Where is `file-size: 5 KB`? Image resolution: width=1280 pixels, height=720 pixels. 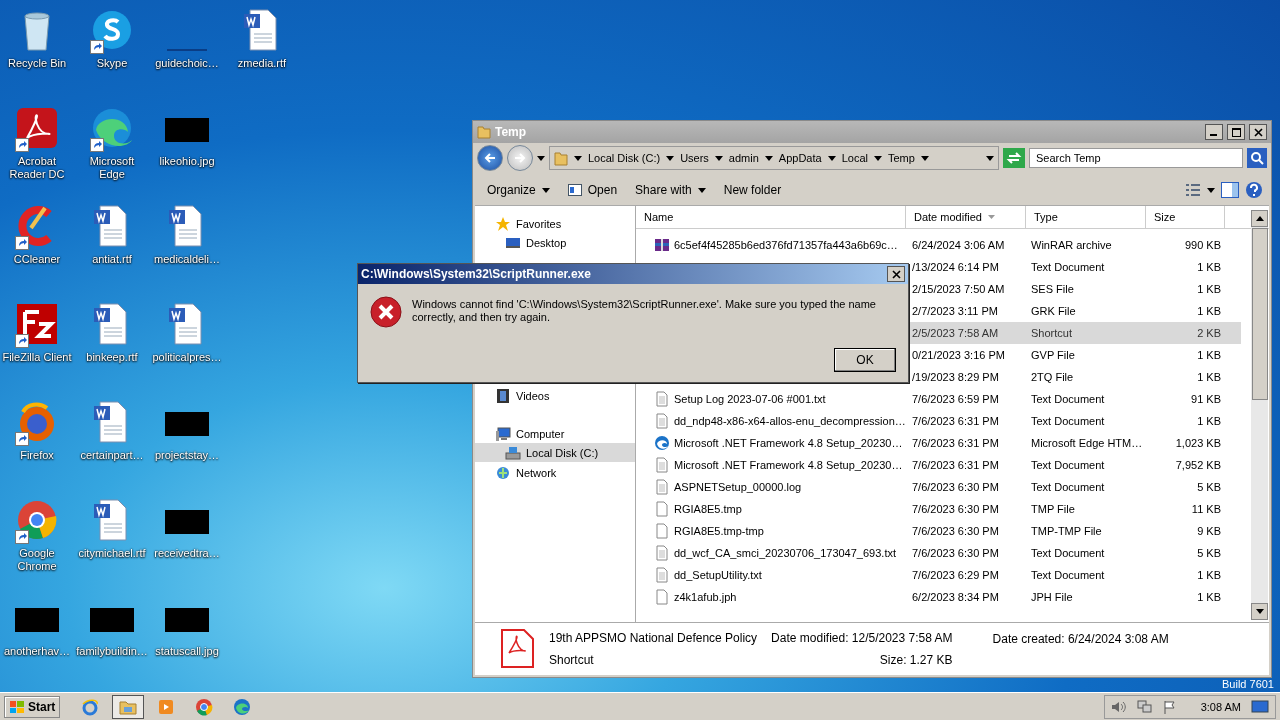 file-size: 5 KB is located at coordinates (1209, 553).